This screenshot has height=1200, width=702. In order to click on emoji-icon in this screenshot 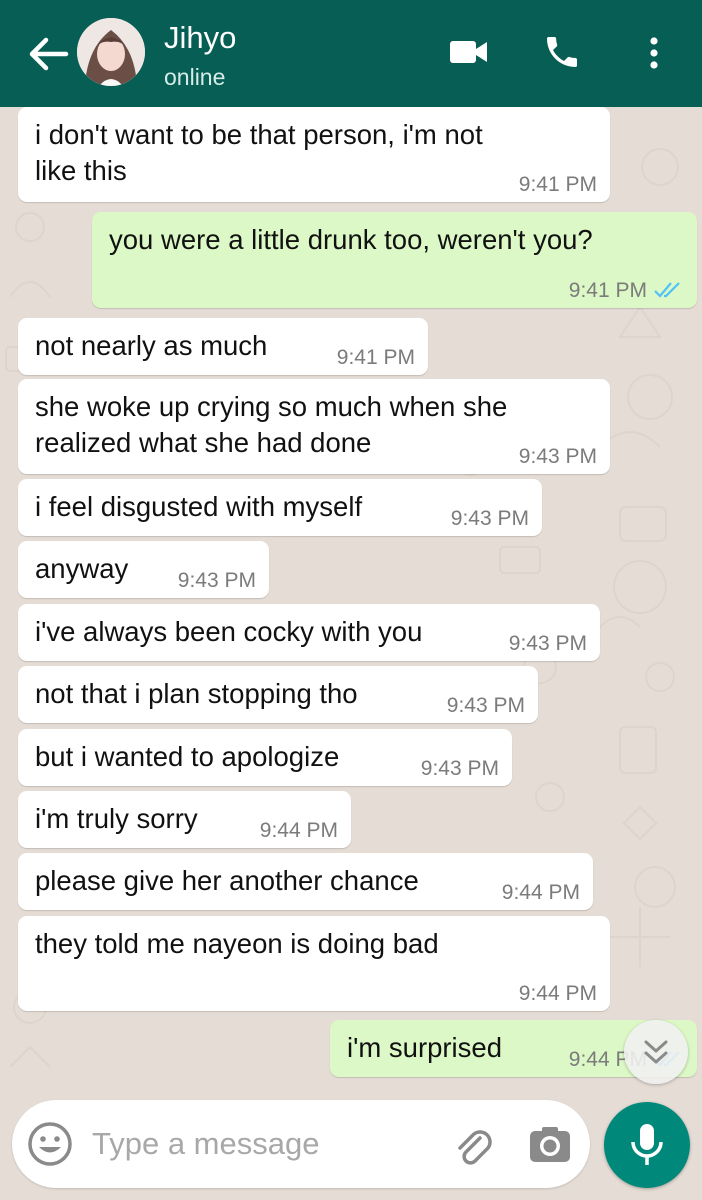, I will do `click(50, 1144)`.